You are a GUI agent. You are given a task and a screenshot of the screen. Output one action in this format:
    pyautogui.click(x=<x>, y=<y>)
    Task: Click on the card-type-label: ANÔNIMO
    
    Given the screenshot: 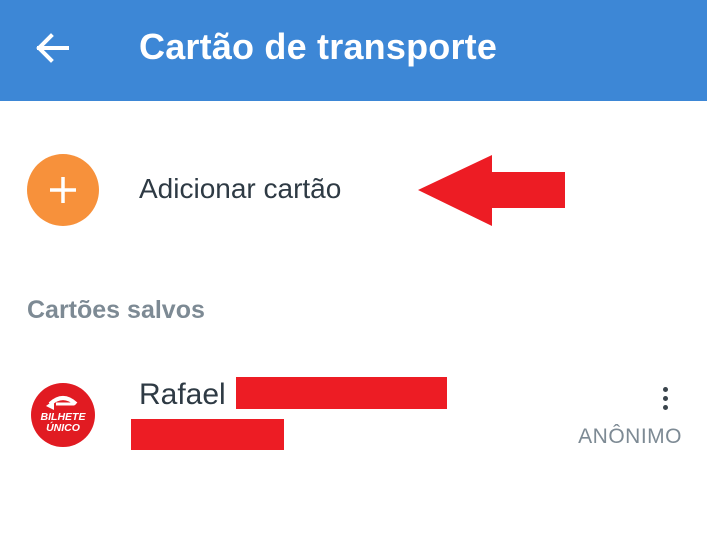 What is the action you would take?
    pyautogui.click(x=630, y=436)
    